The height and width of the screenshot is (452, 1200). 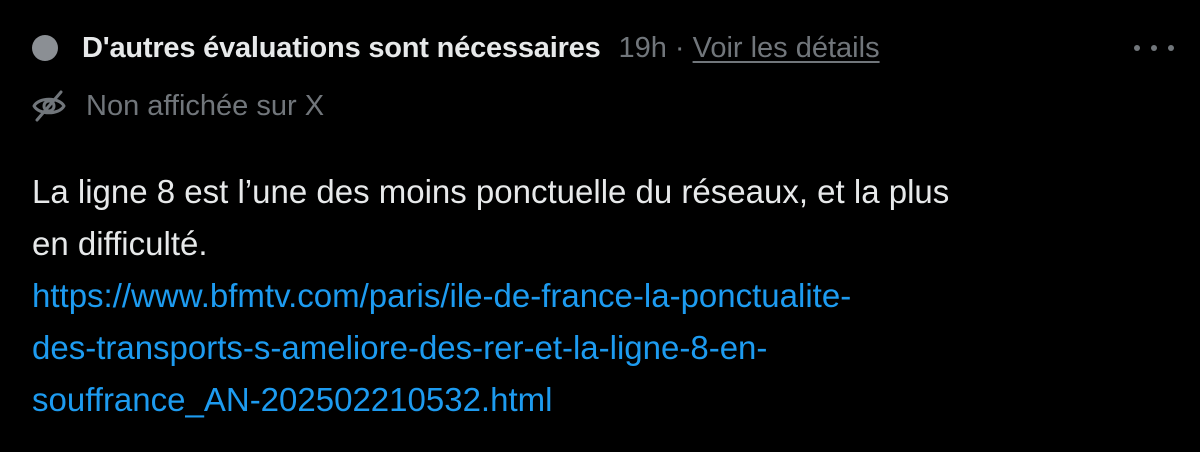 What do you see at coordinates (341, 47) in the screenshot?
I see `note-status-title: D'autres évaluations sont nécessaires` at bounding box center [341, 47].